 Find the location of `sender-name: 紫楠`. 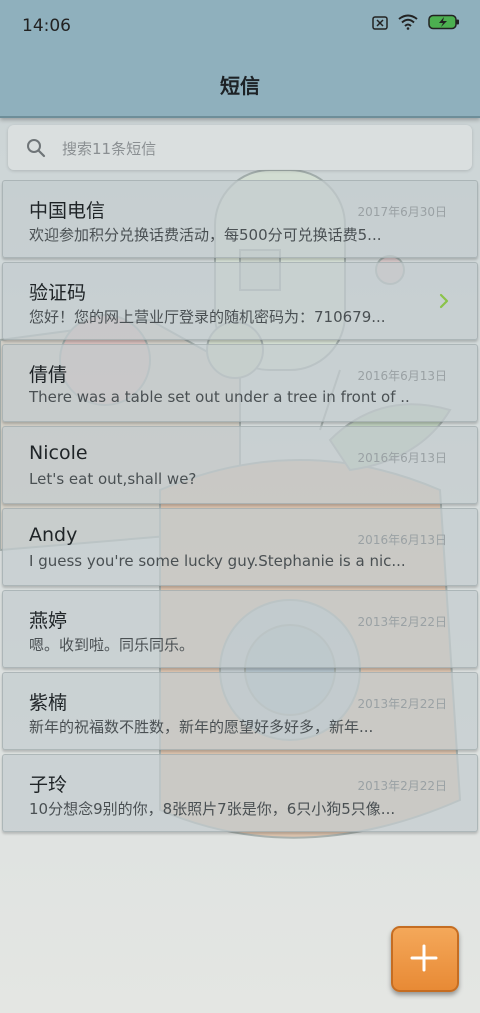

sender-name: 紫楠 is located at coordinates (48, 703).